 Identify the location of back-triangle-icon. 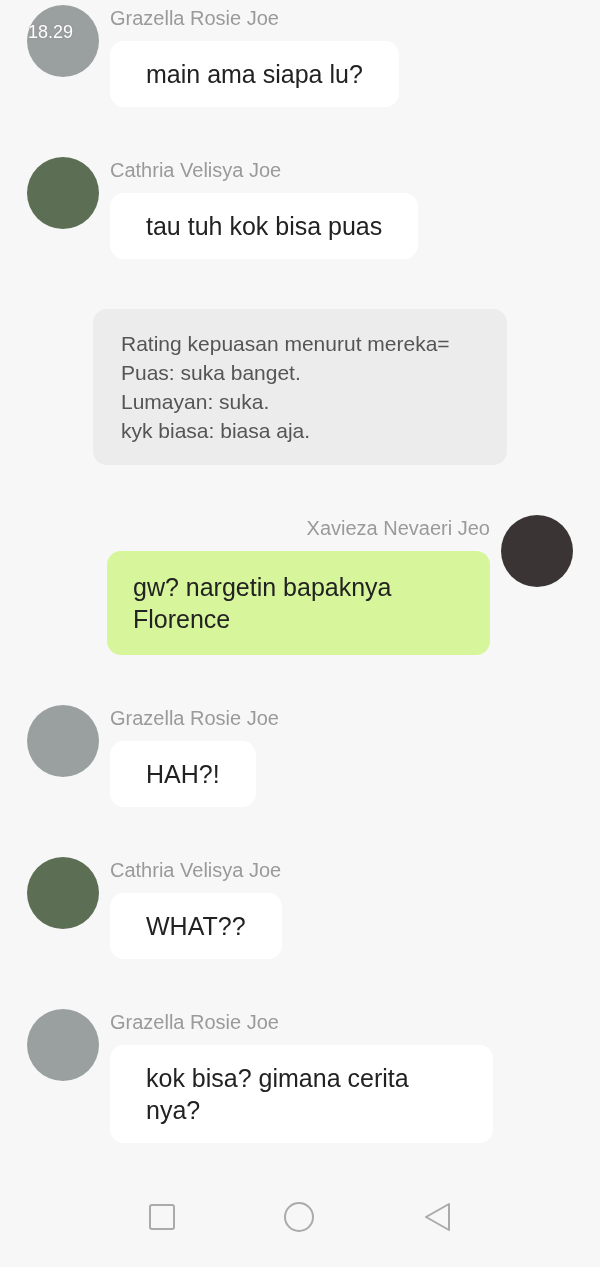
(437, 1217).